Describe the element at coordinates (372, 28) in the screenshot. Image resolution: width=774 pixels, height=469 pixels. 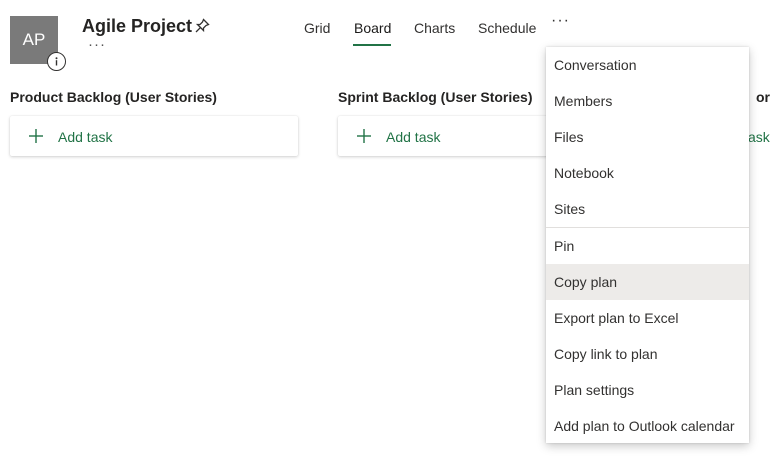
I see `tab-board: Board` at that location.